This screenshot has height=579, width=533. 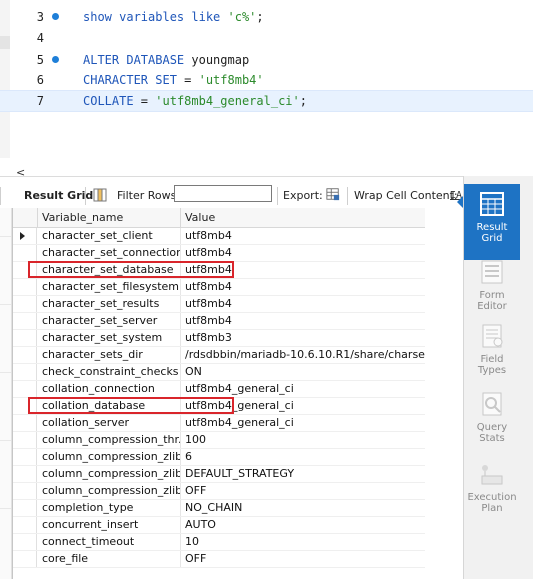 I want to click on table-row: column_compression_zlib... 6, so click(x=219, y=457).